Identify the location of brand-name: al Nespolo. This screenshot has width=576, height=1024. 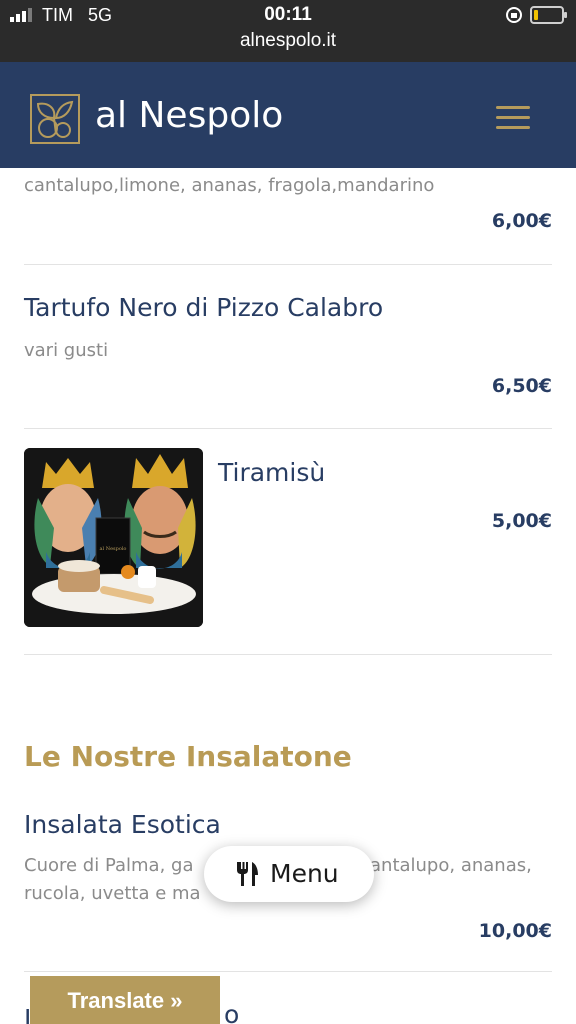
(189, 115).